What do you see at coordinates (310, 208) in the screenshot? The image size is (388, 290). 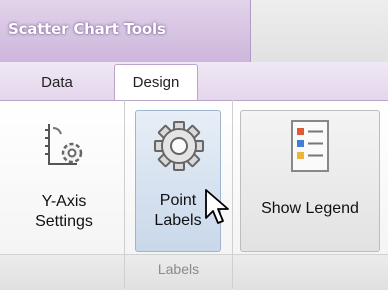 I see `show-legend-label: Show Legend` at bounding box center [310, 208].